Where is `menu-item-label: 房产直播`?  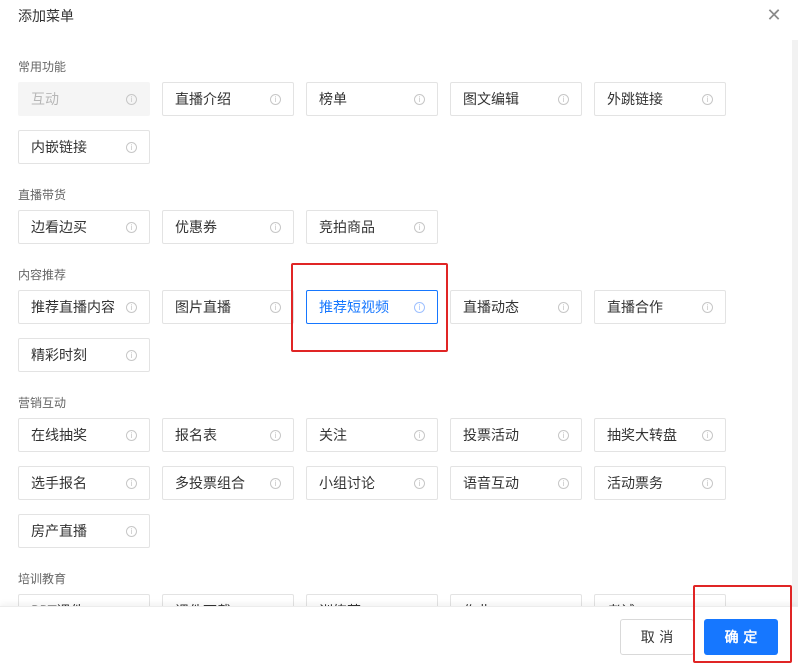
menu-item-label: 房产直播 is located at coordinates (59, 532).